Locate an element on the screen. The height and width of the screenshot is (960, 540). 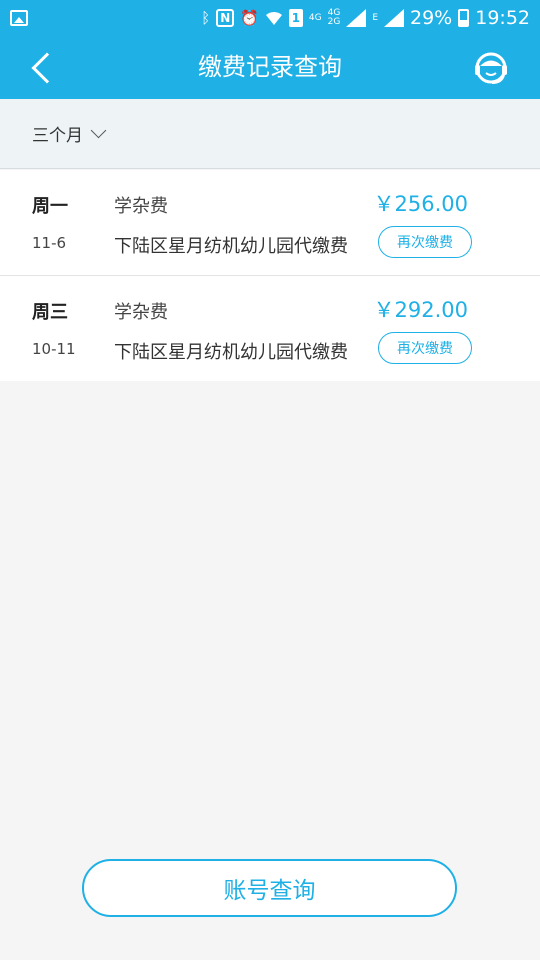
clock-time: 19:52 is located at coordinates (502, 18).